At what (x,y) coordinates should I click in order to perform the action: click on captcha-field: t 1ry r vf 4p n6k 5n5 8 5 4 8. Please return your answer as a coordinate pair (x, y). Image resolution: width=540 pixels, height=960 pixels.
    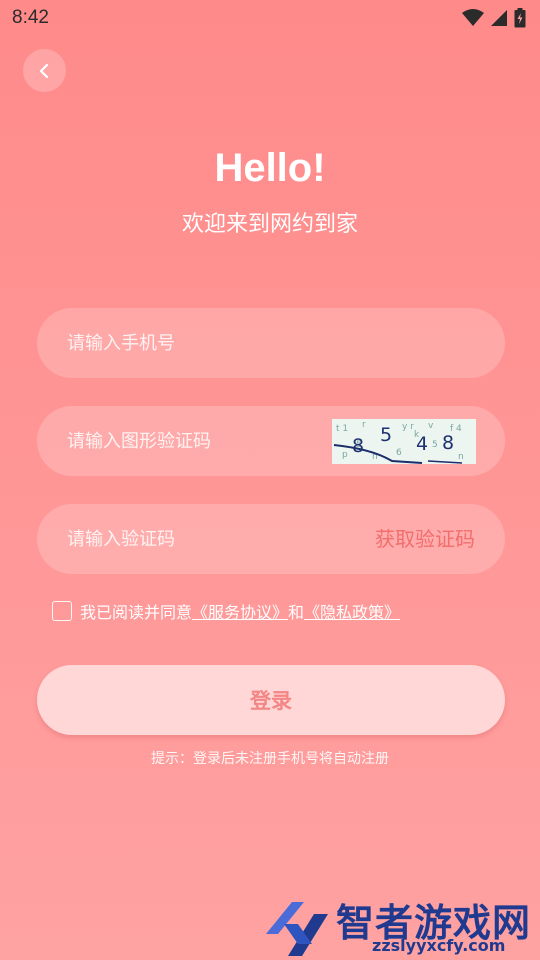
    Looking at the image, I should click on (271, 441).